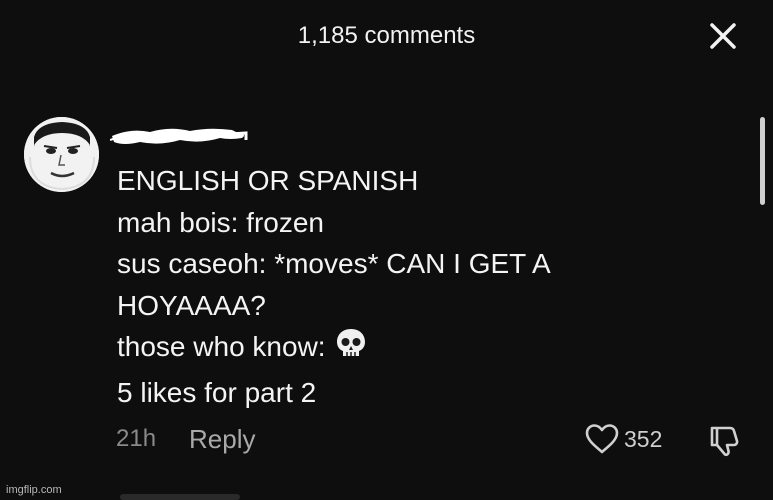  I want to click on thumbs-down-icon, so click(724, 441).